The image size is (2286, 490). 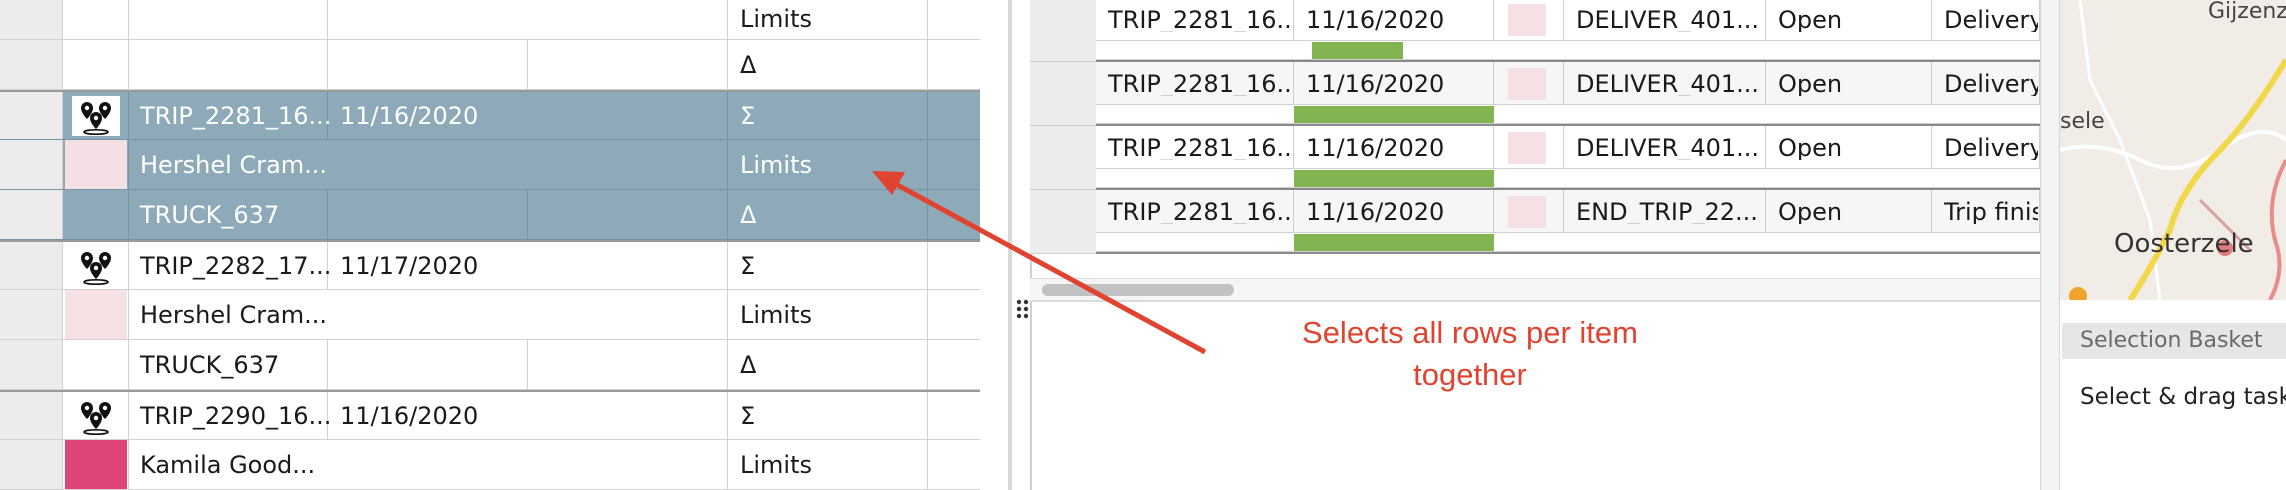 What do you see at coordinates (1039, 263) in the screenshot?
I see `annotation-arrow` at bounding box center [1039, 263].